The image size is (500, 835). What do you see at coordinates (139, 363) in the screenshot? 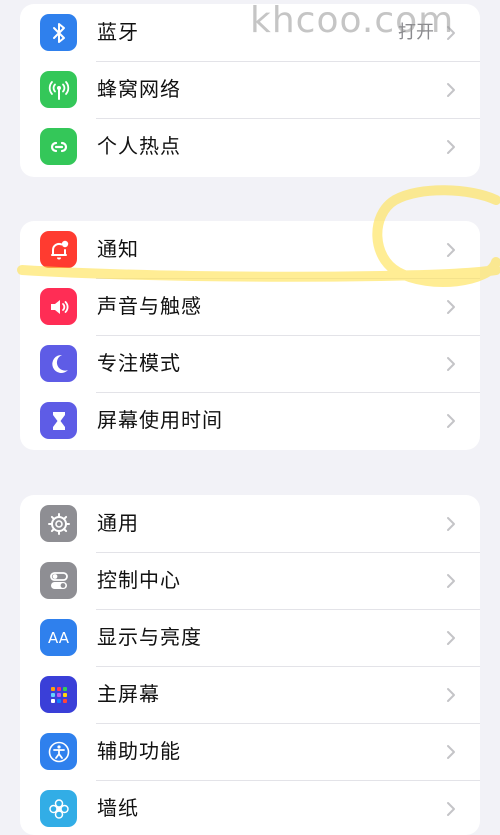
I see `settings-row-label: 专注模式` at bounding box center [139, 363].